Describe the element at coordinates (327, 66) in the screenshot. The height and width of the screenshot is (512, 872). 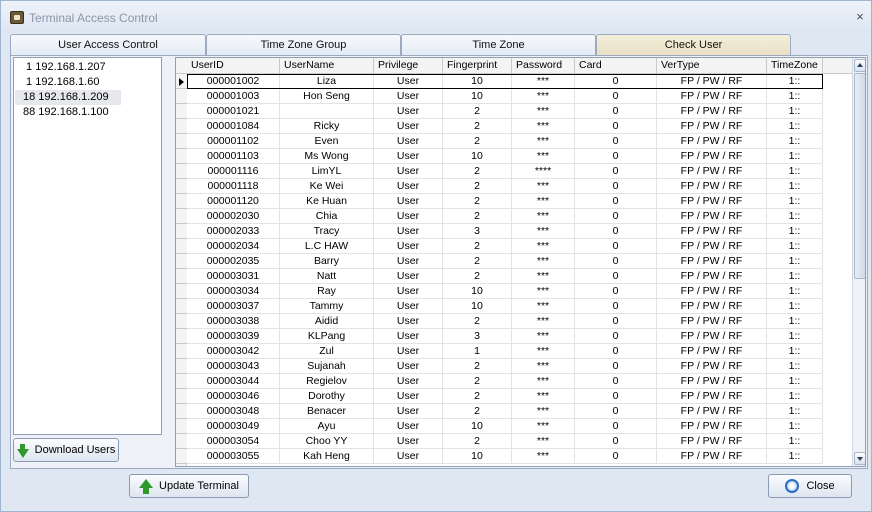
I see `column-header-username: UserName` at that location.